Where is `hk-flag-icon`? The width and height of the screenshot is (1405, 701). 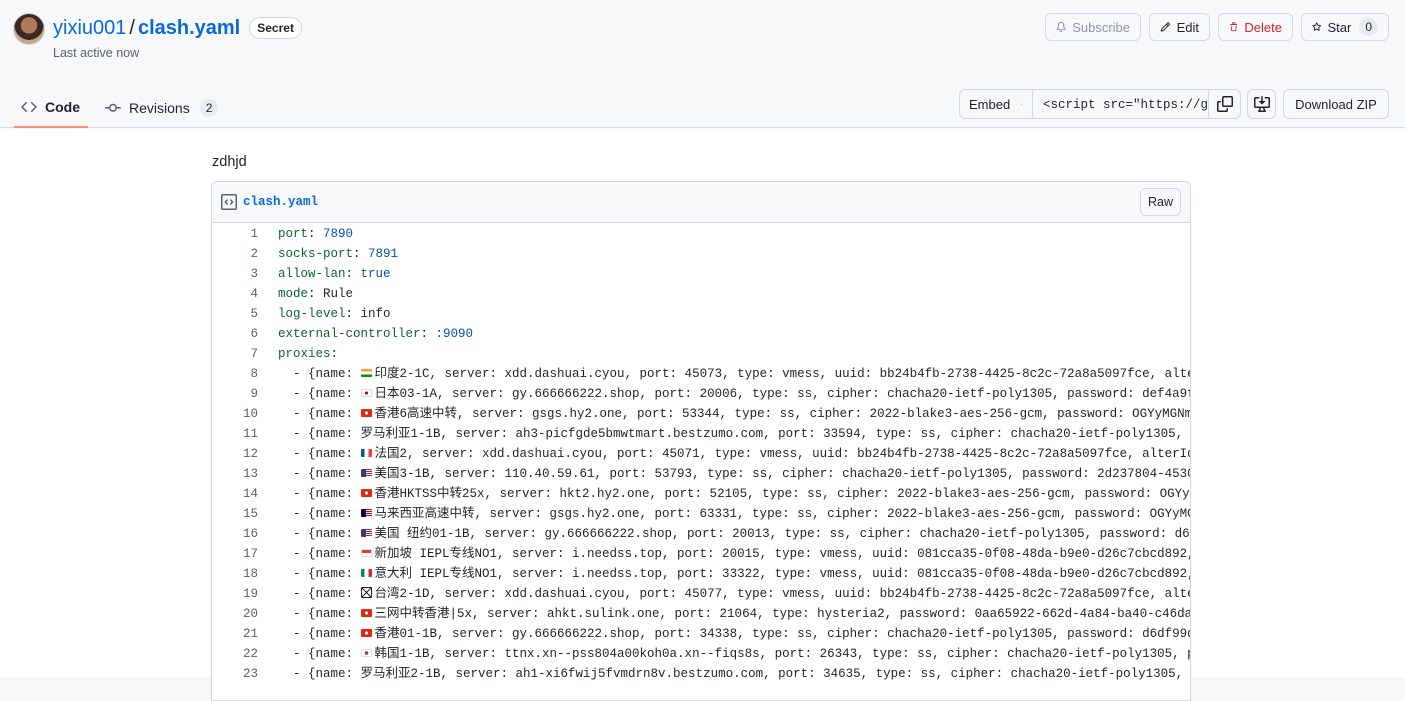 hk-flag-icon is located at coordinates (366, 613).